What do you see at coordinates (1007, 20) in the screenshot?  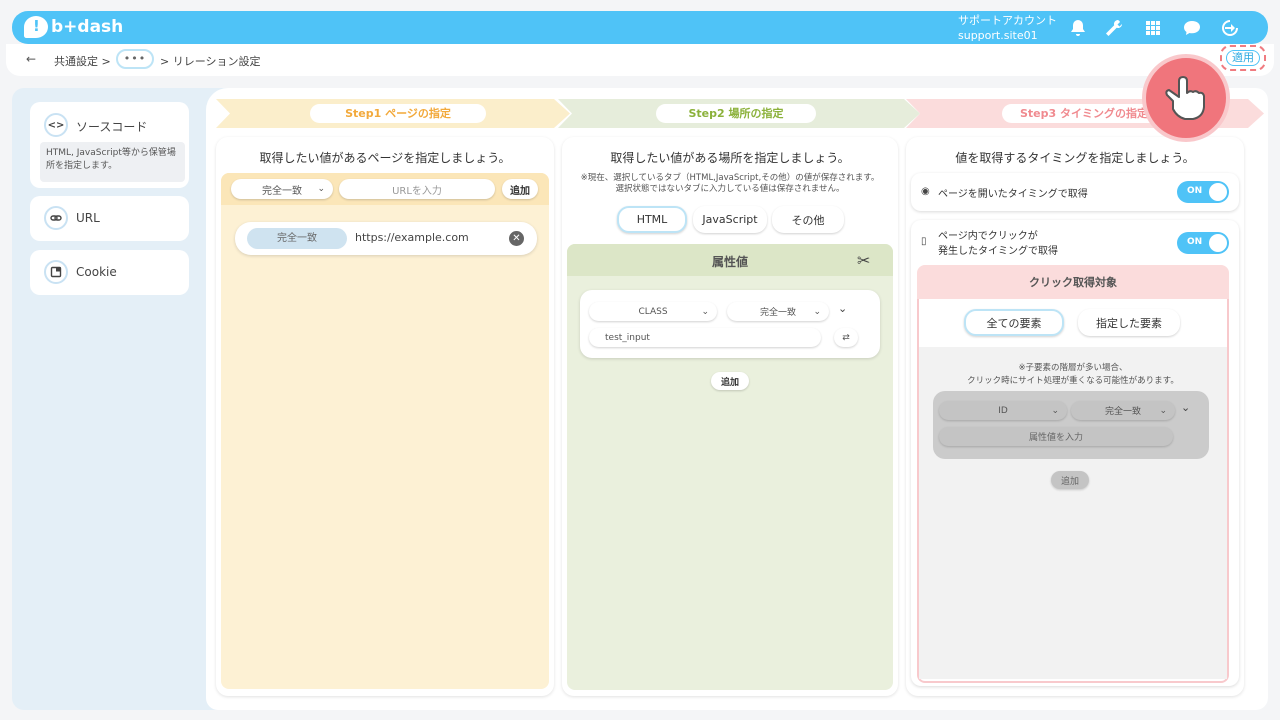 I see `account-name: サポートアカウント` at bounding box center [1007, 20].